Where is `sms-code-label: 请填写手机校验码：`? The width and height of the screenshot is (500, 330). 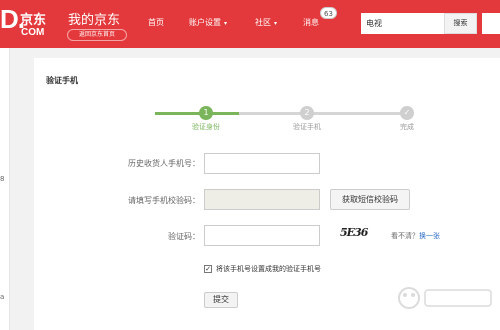
sms-code-label: 请填写手机校验码： is located at coordinates (164, 200).